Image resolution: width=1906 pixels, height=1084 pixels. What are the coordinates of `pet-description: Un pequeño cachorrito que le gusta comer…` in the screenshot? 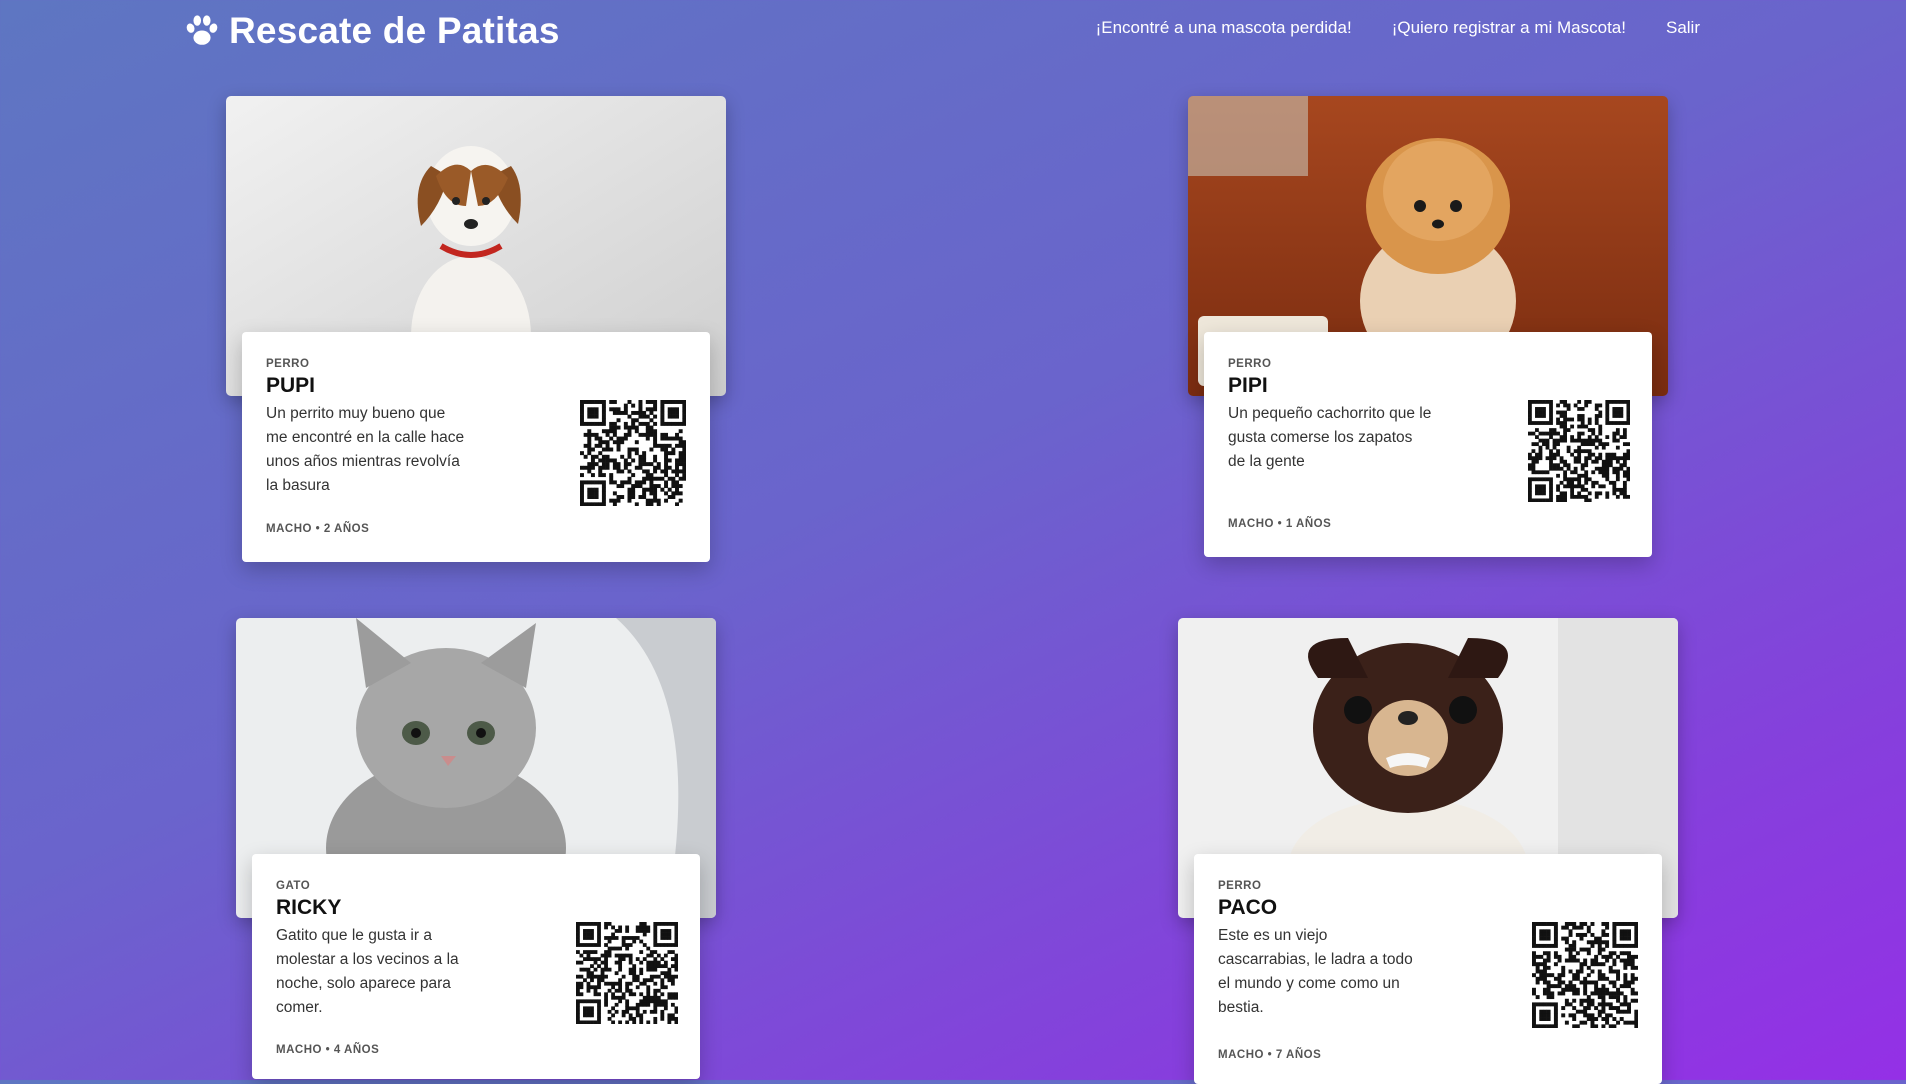 It's located at (1330, 437).